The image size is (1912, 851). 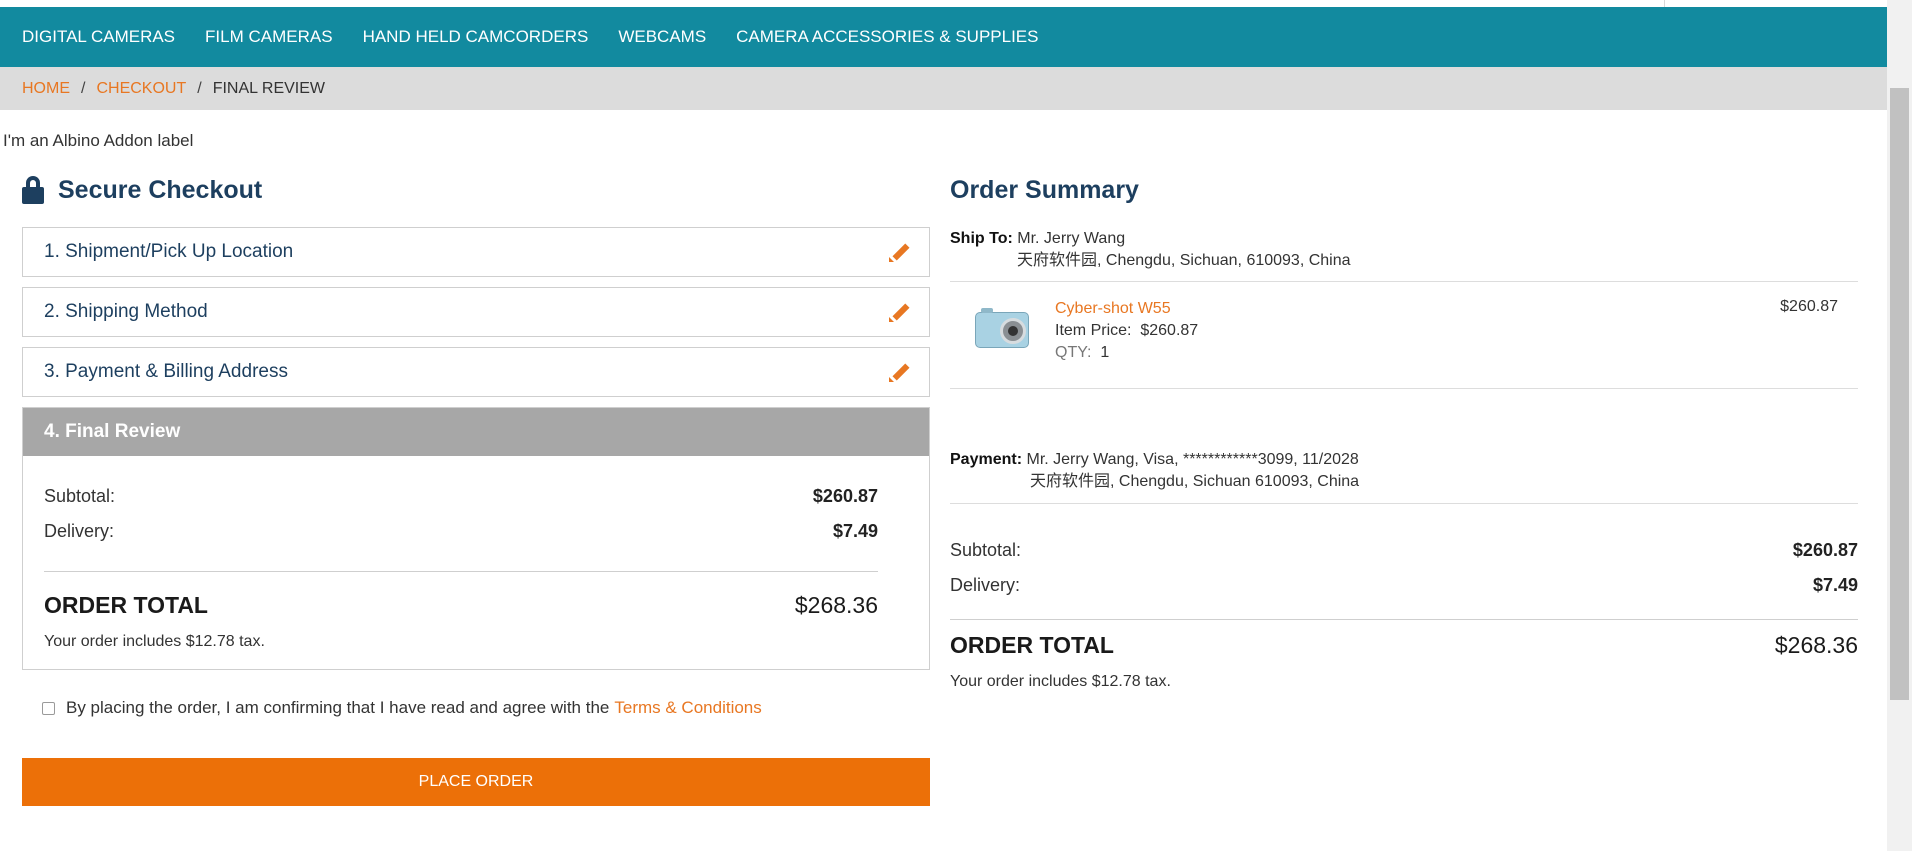 I want to click on top-strip, so click(x=943, y=3).